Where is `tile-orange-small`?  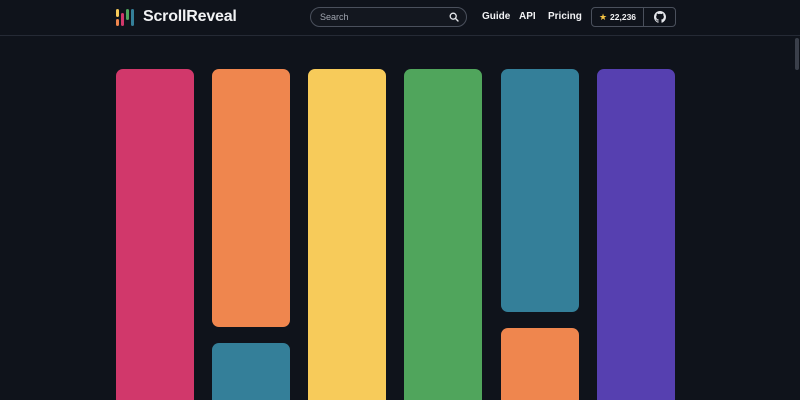 tile-orange-small is located at coordinates (540, 364).